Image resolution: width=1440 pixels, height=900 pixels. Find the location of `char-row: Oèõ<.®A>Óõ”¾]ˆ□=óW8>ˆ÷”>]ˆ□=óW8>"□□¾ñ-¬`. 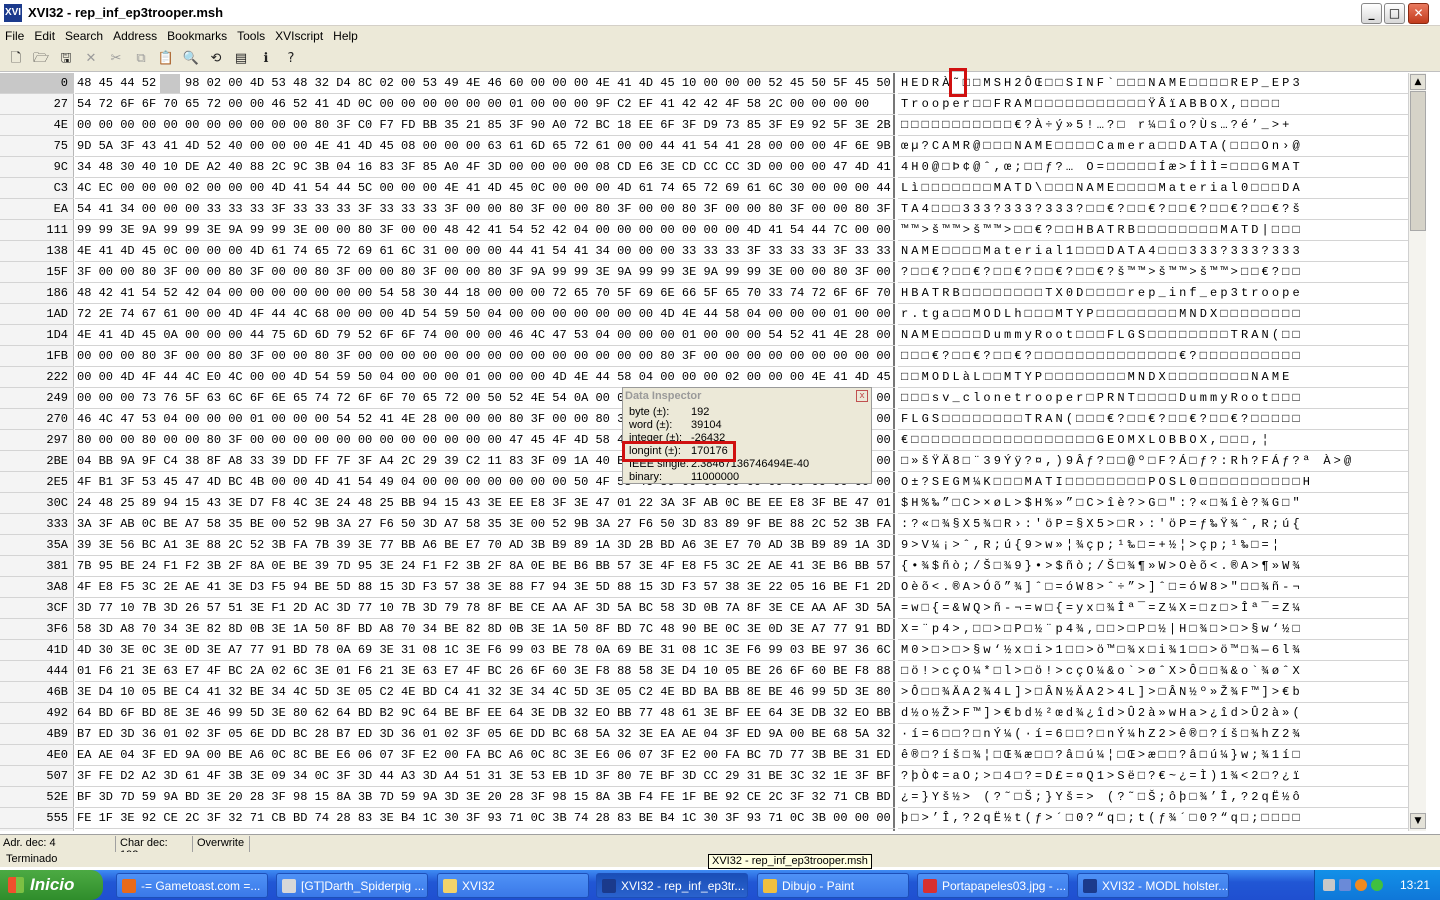

char-row: Oèõ<.®A>Óõ”¾]ˆ□=óW8>ˆ÷”>]ˆ□=óW8>"□□¾ñ-¬ is located at coordinates (1153, 587).